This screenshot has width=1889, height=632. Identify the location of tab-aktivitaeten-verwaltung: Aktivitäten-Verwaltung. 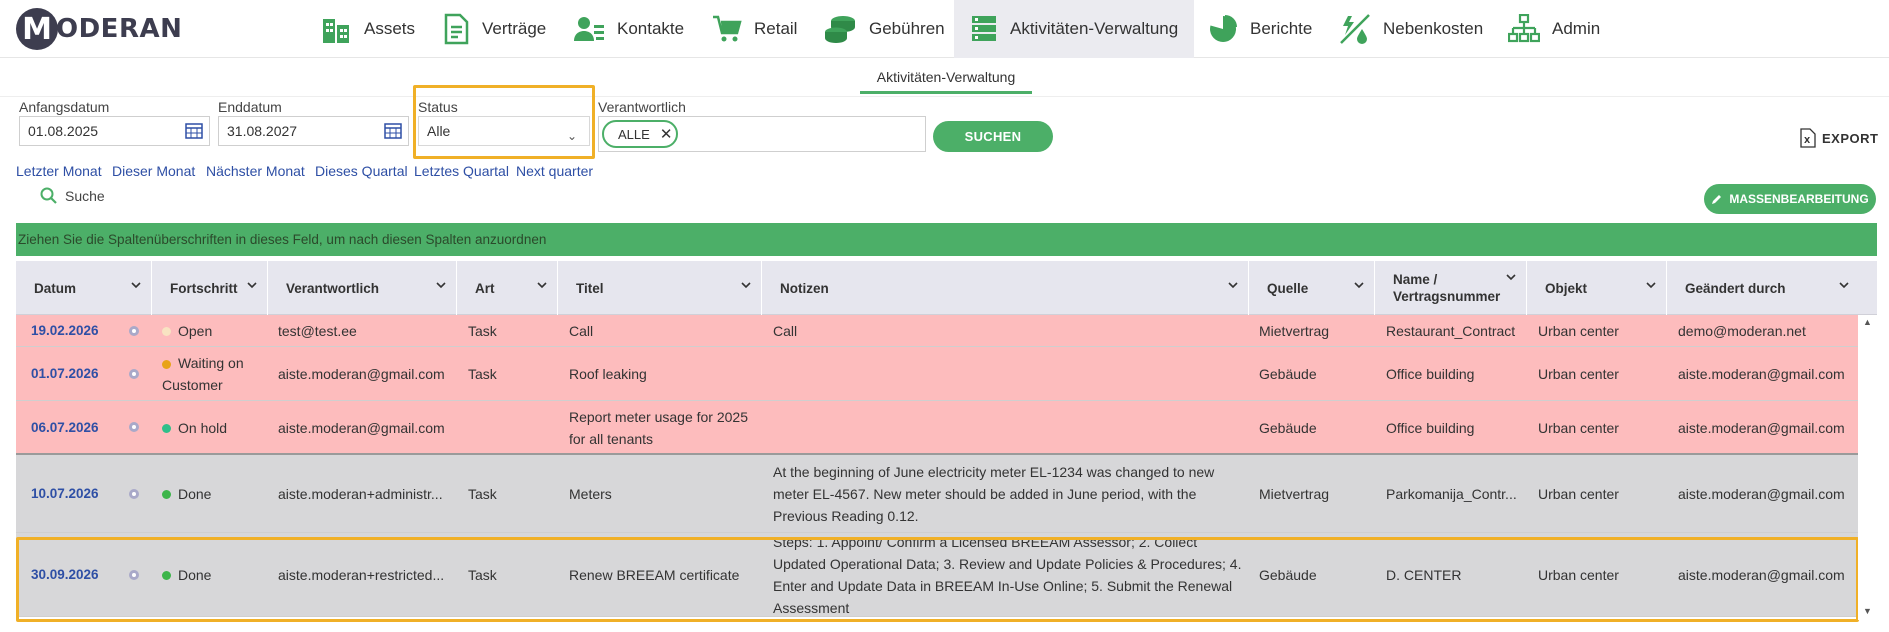
(946, 79).